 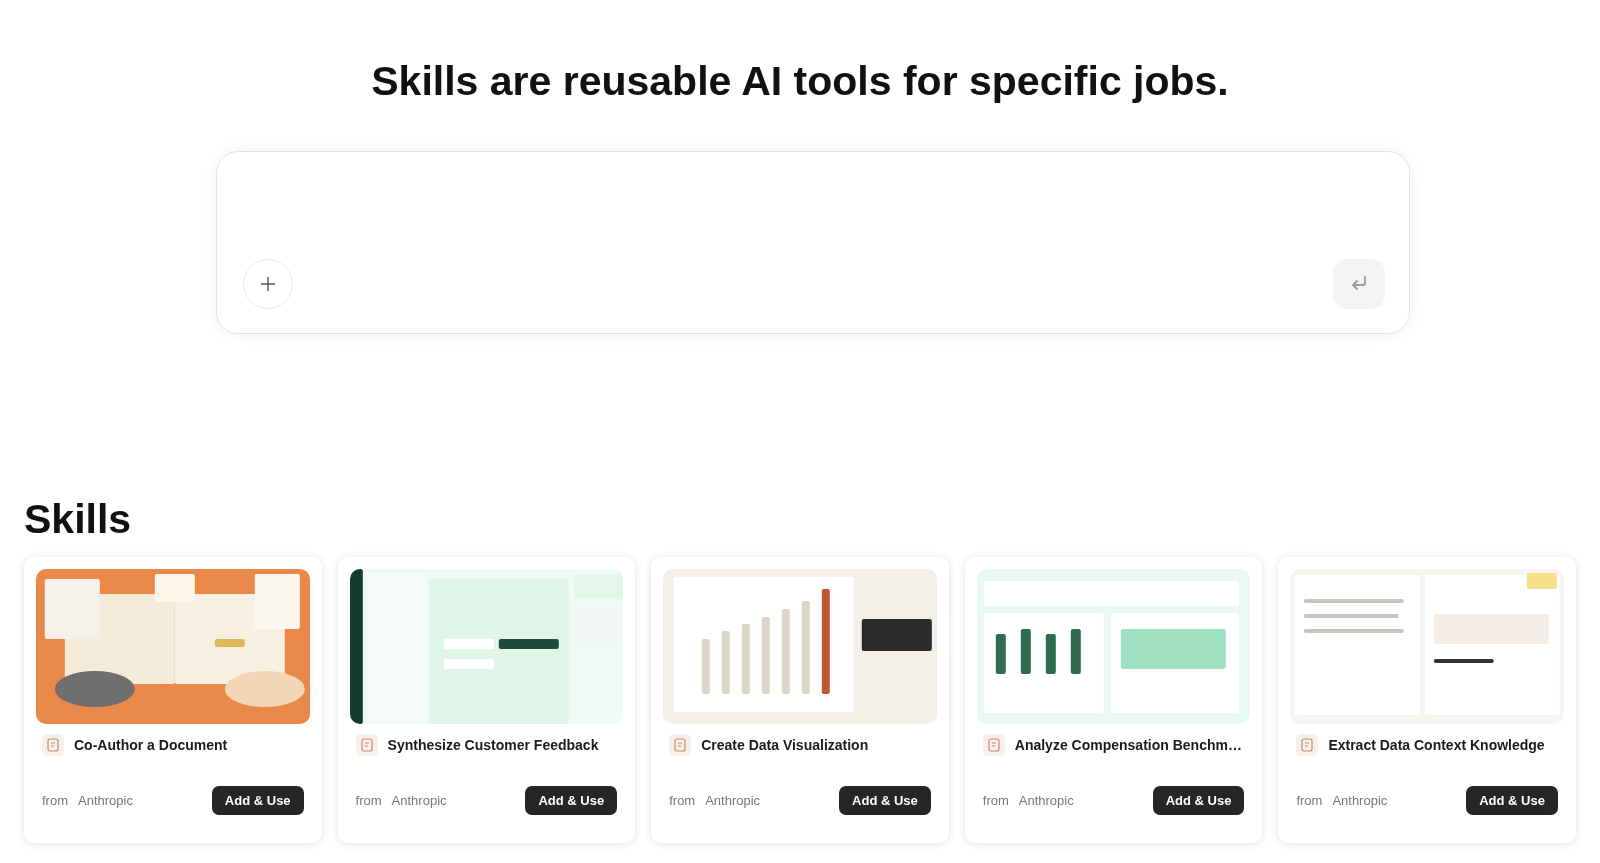 What do you see at coordinates (486, 700) in the screenshot?
I see `skill-card: Synthesize Customer Feedback from Anthropic Add & Use` at bounding box center [486, 700].